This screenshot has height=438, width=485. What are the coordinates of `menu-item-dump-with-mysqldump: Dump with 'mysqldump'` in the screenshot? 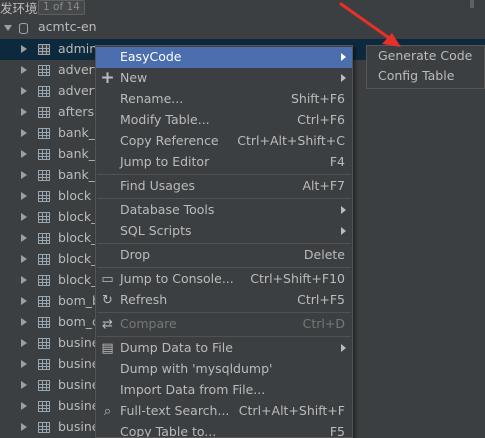 It's located at (224, 369).